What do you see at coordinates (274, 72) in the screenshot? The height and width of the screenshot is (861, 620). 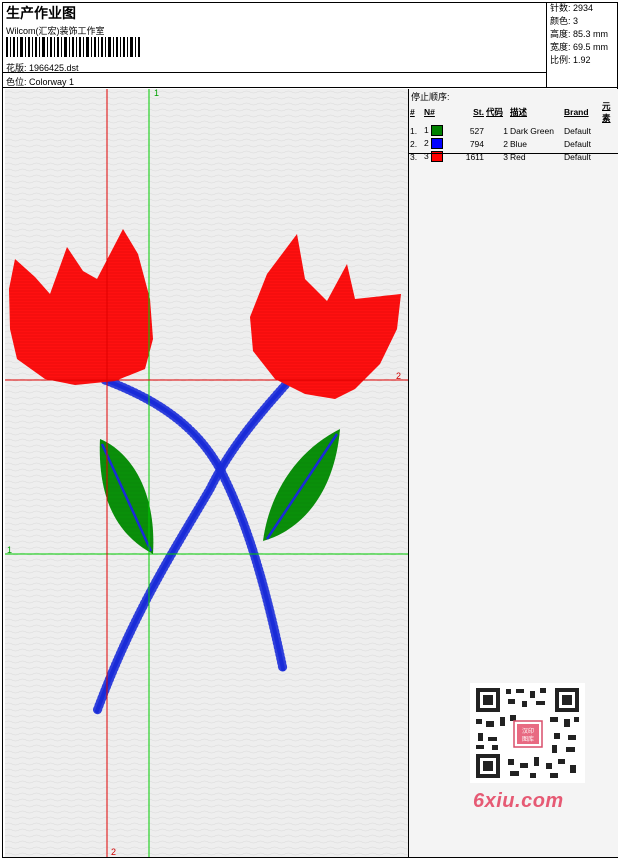 I see `header-divider` at bounding box center [274, 72].